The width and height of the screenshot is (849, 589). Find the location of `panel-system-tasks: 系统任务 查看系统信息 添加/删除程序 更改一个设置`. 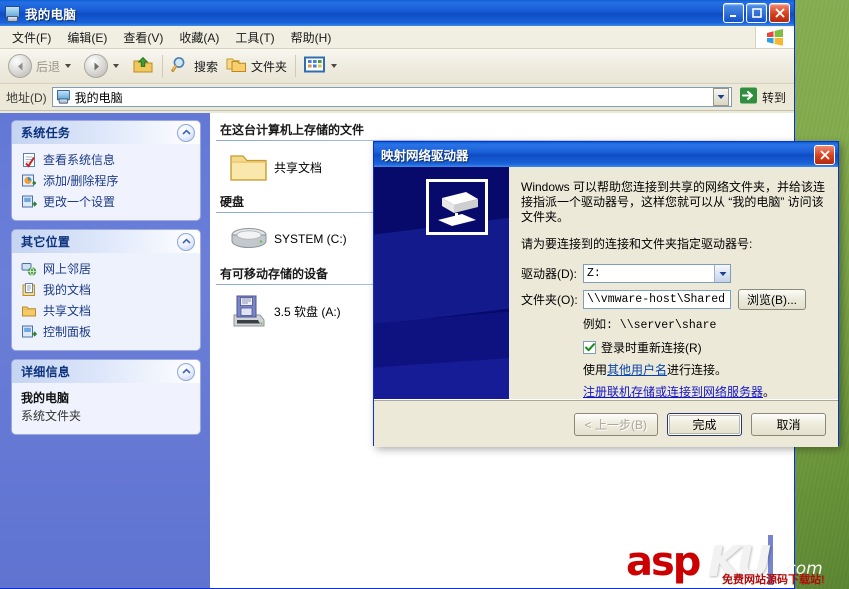

panel-system-tasks: 系统任务 查看系统信息 添加/删除程序 更改一个设置 is located at coordinates (106, 170).